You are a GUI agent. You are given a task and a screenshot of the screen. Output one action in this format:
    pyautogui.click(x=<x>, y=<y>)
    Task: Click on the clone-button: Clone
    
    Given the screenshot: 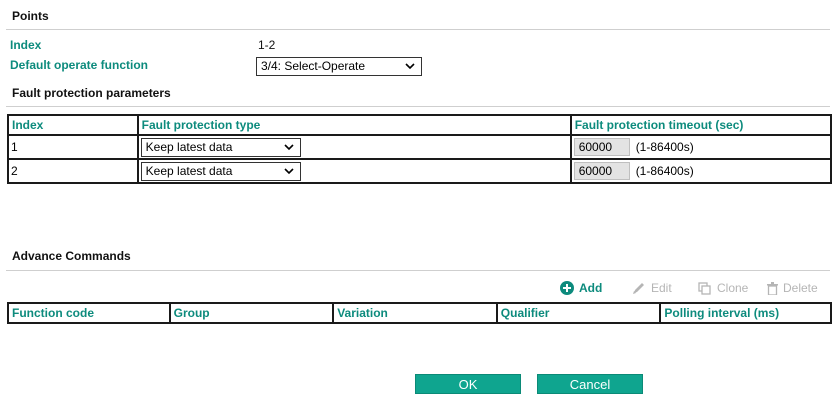 What is the action you would take?
    pyautogui.click(x=723, y=288)
    